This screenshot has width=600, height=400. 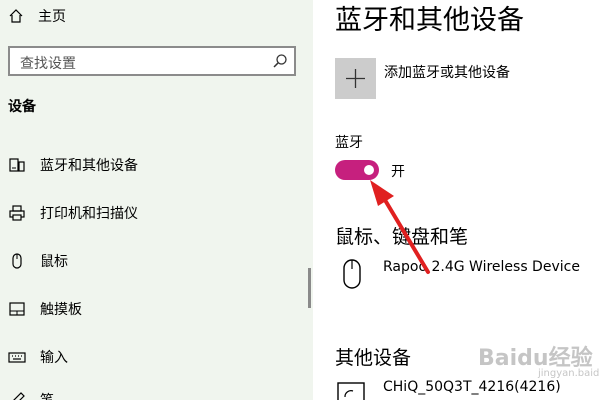 I want to click on device-name: CHiQ_50Q3T_4216(4216), so click(x=472, y=387).